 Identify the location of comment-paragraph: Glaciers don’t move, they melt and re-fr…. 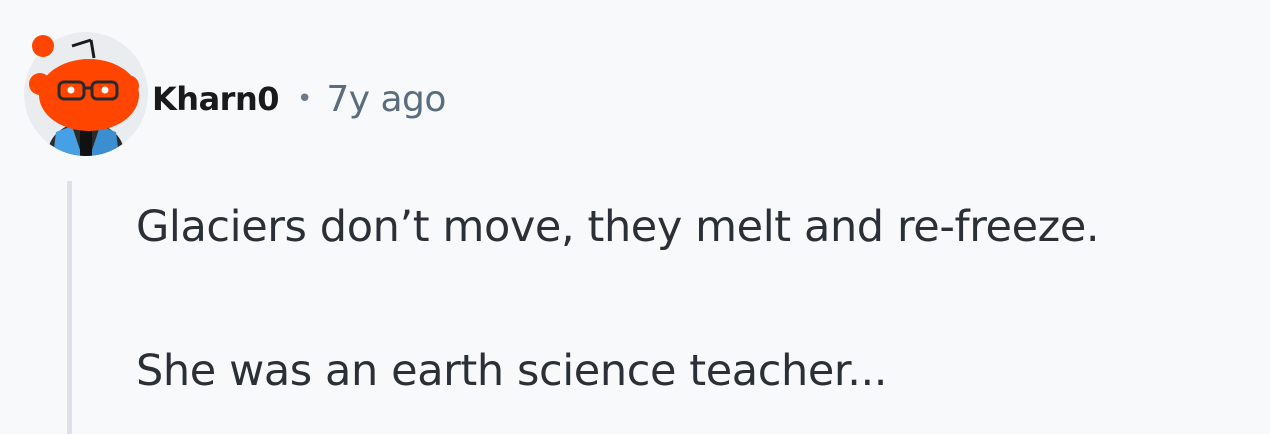
(618, 227).